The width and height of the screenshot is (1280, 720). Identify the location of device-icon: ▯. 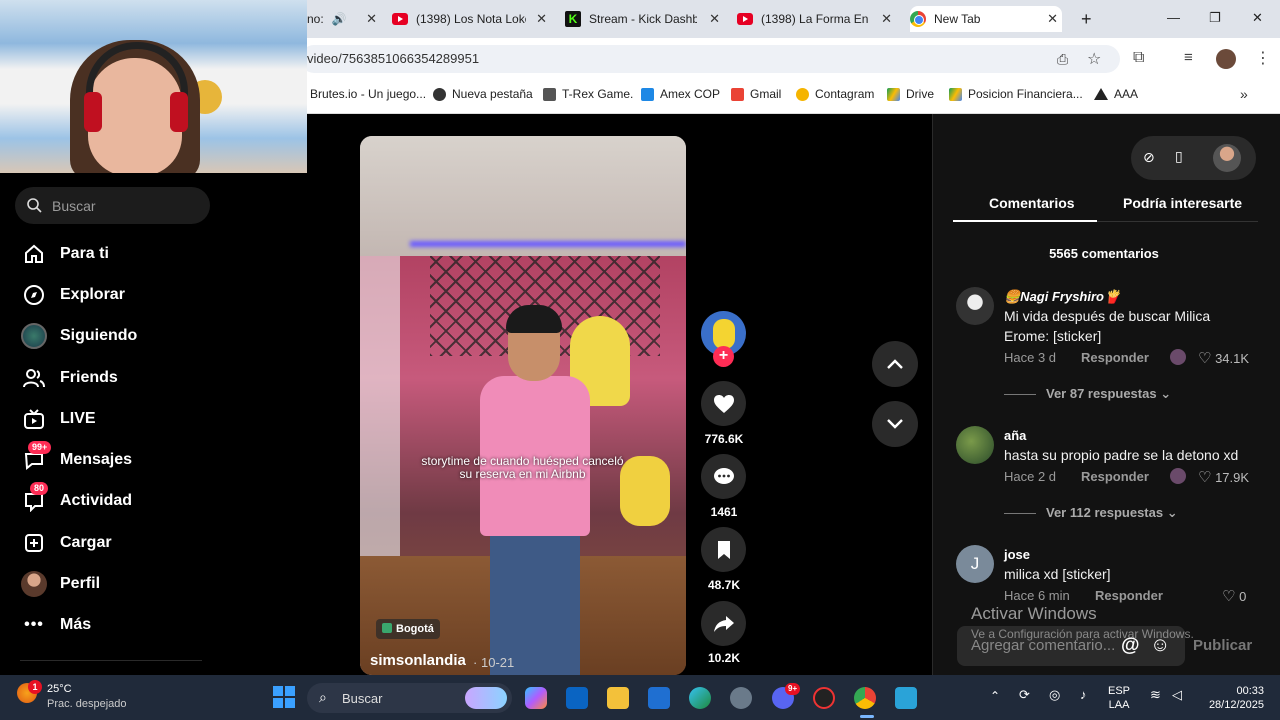
(1179, 156).